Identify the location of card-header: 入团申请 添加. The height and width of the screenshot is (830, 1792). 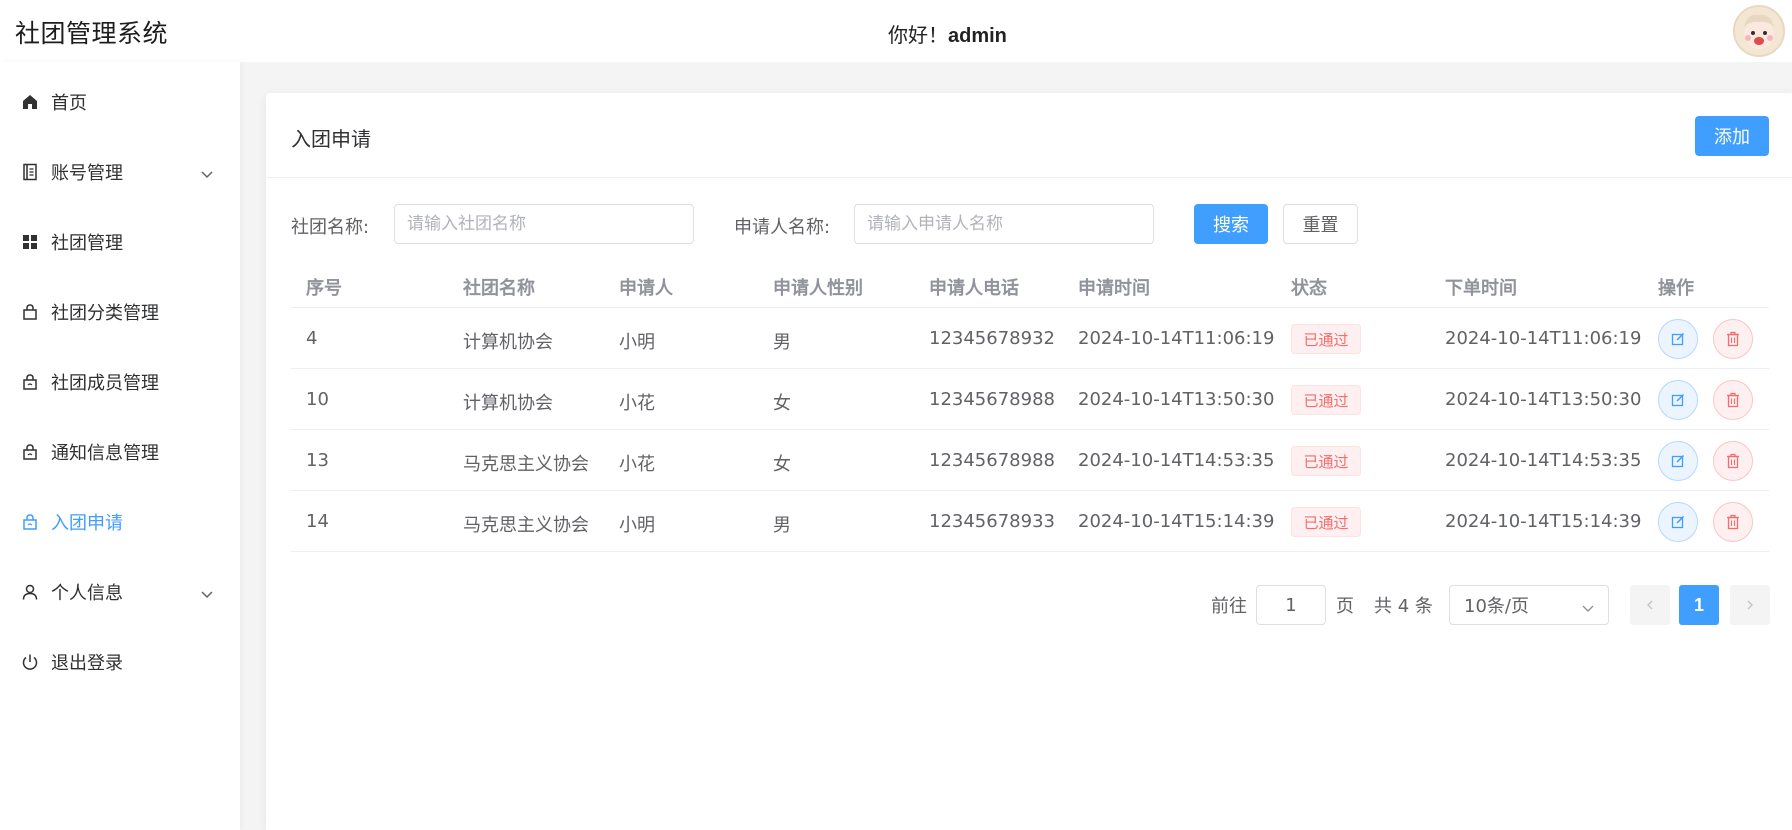
(1029, 135).